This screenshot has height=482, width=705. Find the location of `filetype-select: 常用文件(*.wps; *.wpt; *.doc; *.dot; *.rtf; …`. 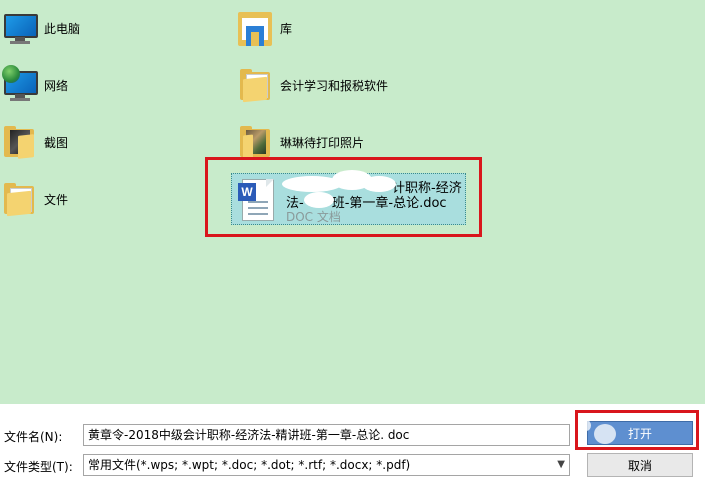

filetype-select: 常用文件(*.wps; *.wpt; *.doc; *.dot; *.rtf; … is located at coordinates (326, 465).